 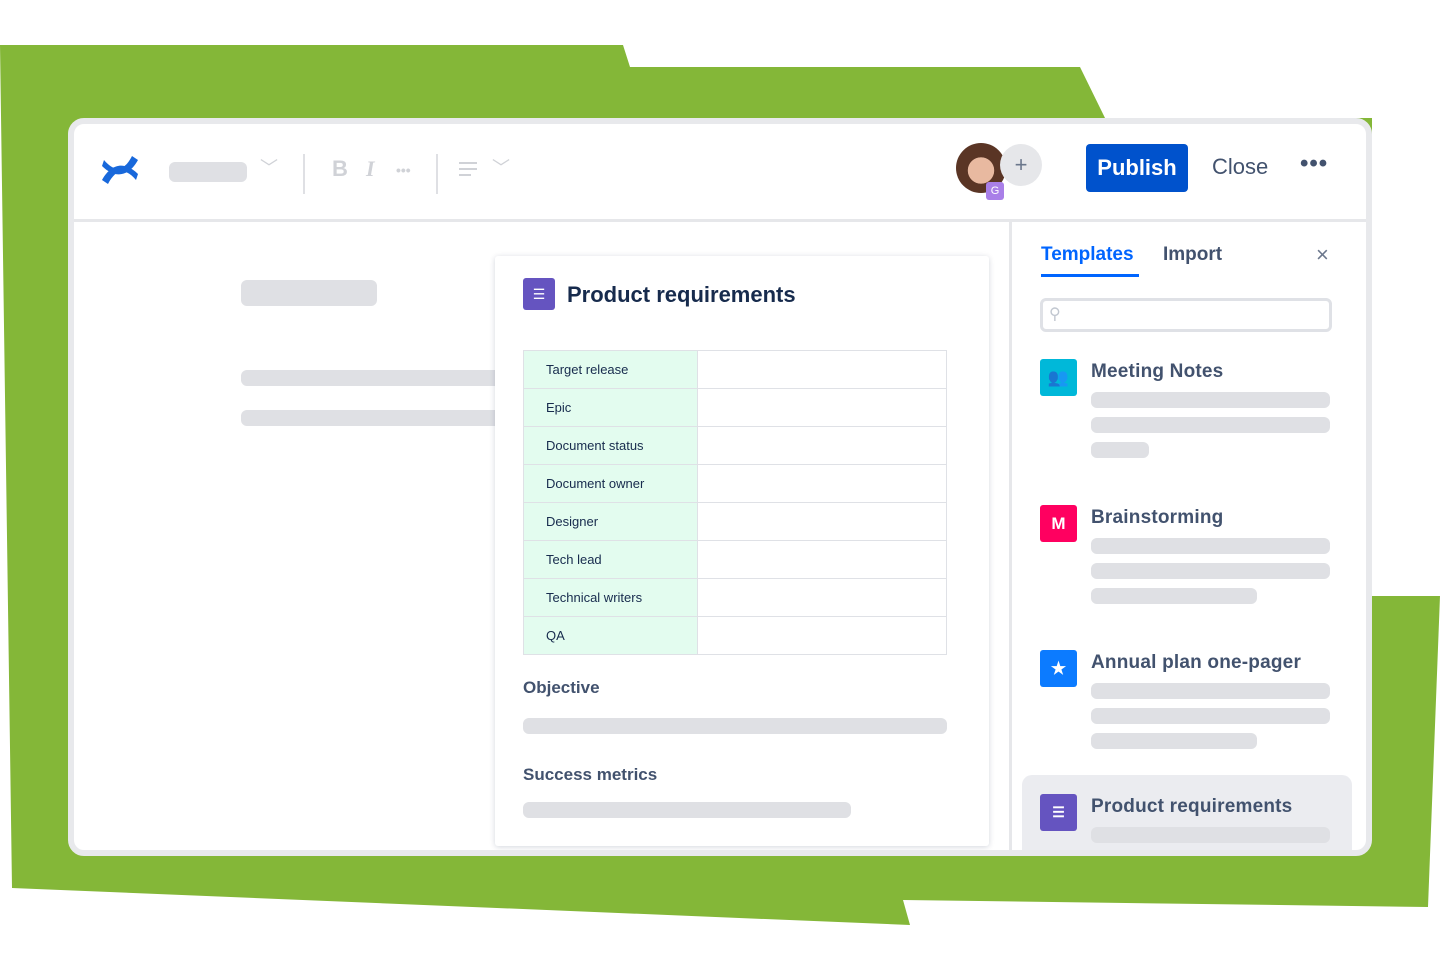 I want to click on confluence-logo-icon, so click(x=120, y=170).